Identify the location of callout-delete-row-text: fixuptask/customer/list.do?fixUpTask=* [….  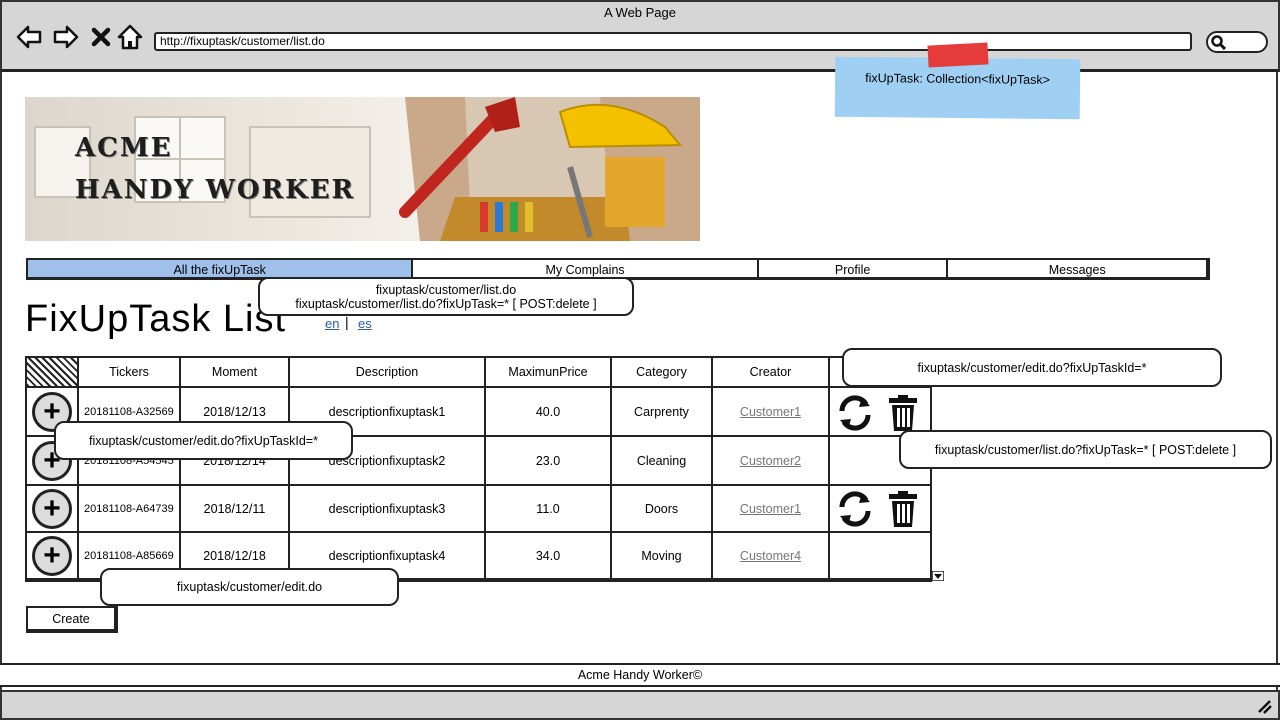
(1085, 449).